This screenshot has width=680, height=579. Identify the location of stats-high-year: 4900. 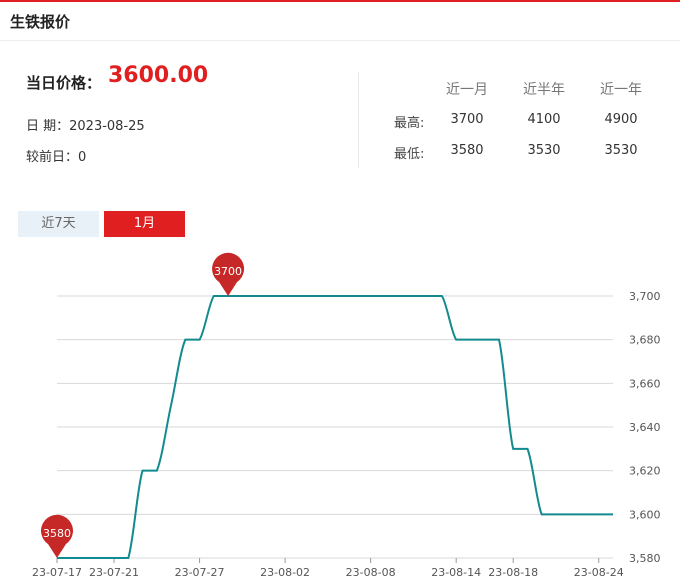
(621, 119).